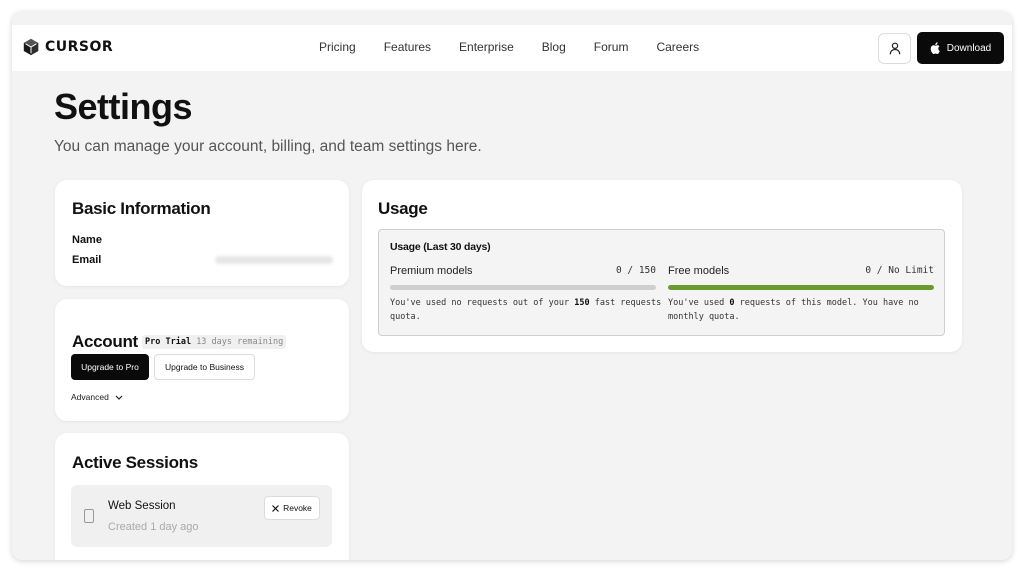  Describe the element at coordinates (297, 508) in the screenshot. I see `revoke-label: Revoke` at that location.